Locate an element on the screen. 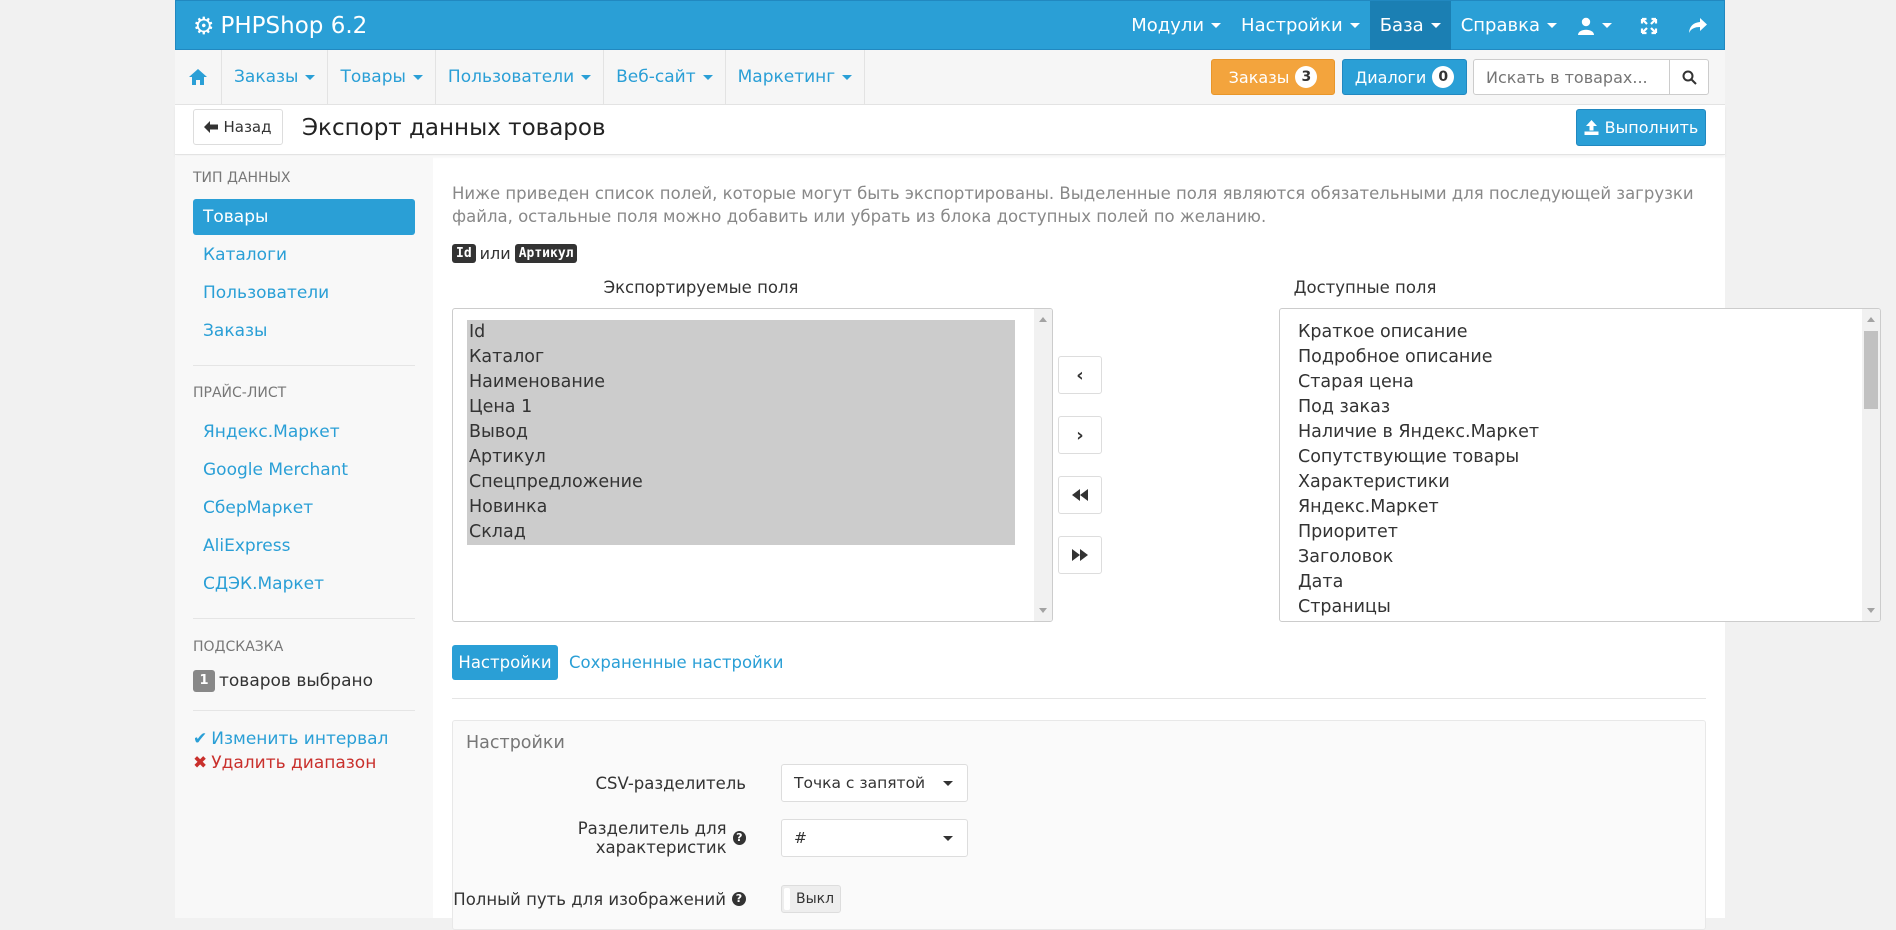 Image resolution: width=1896 pixels, height=930 pixels. subnav-users: Пользователи is located at coordinates (520, 77).